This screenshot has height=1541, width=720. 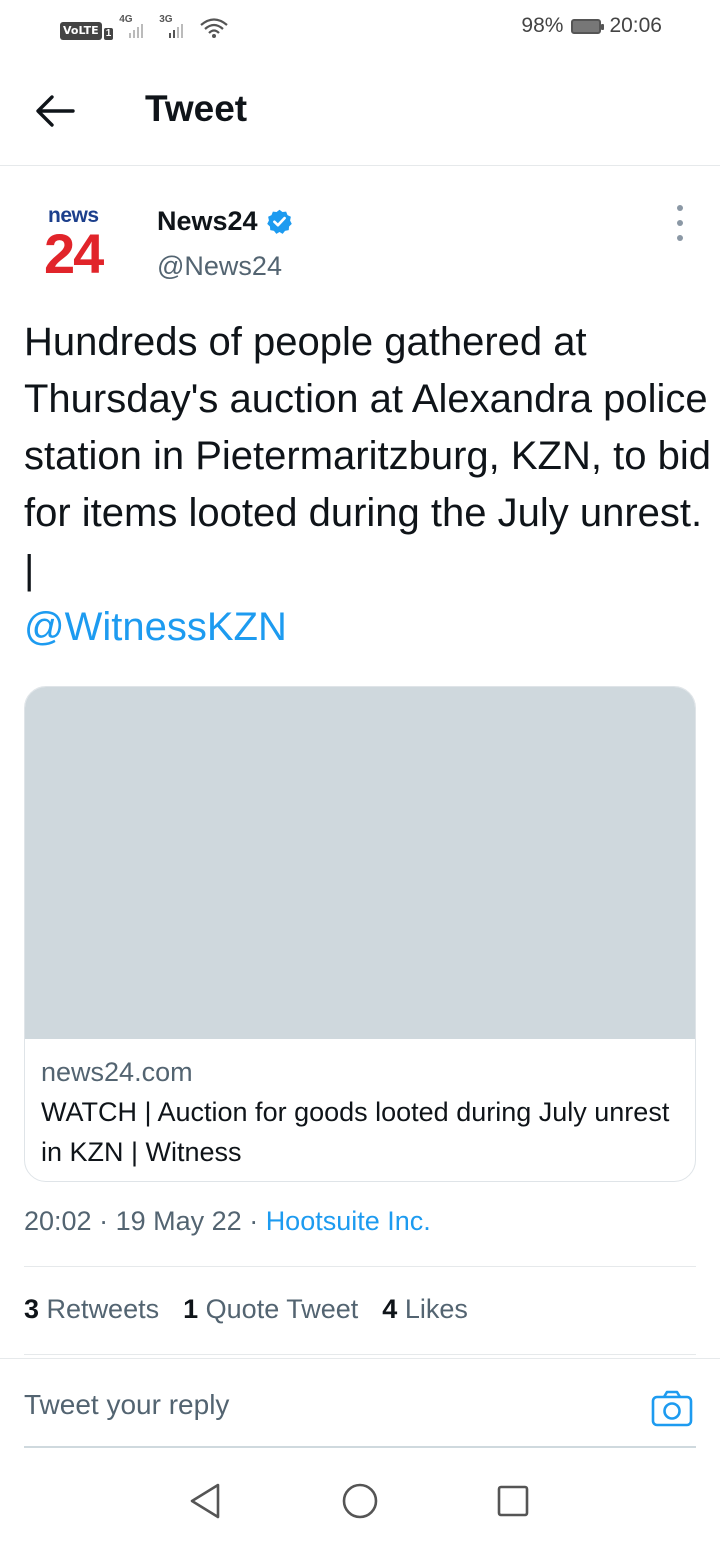 What do you see at coordinates (214, 28) in the screenshot?
I see `wifi-icon` at bounding box center [214, 28].